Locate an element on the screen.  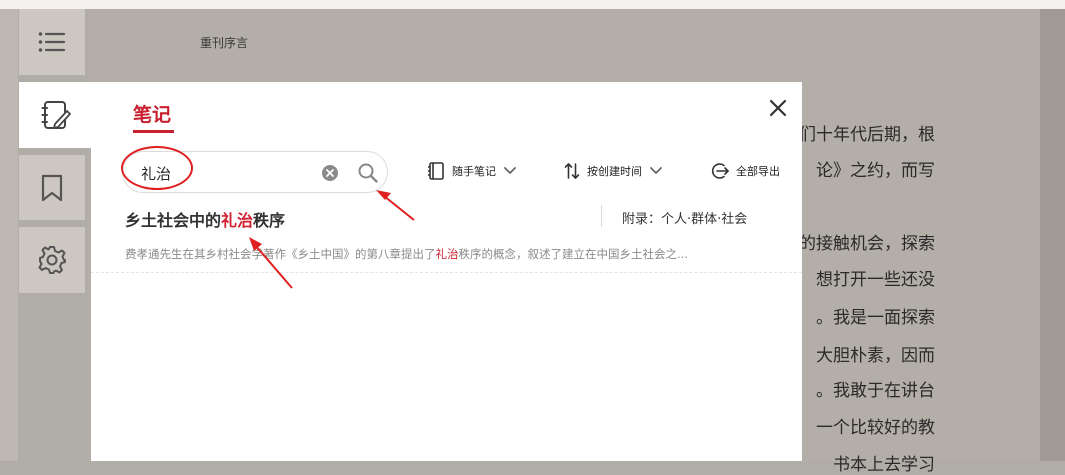
note-title: 乡土社会中的礼治秩序 is located at coordinates (205, 219).